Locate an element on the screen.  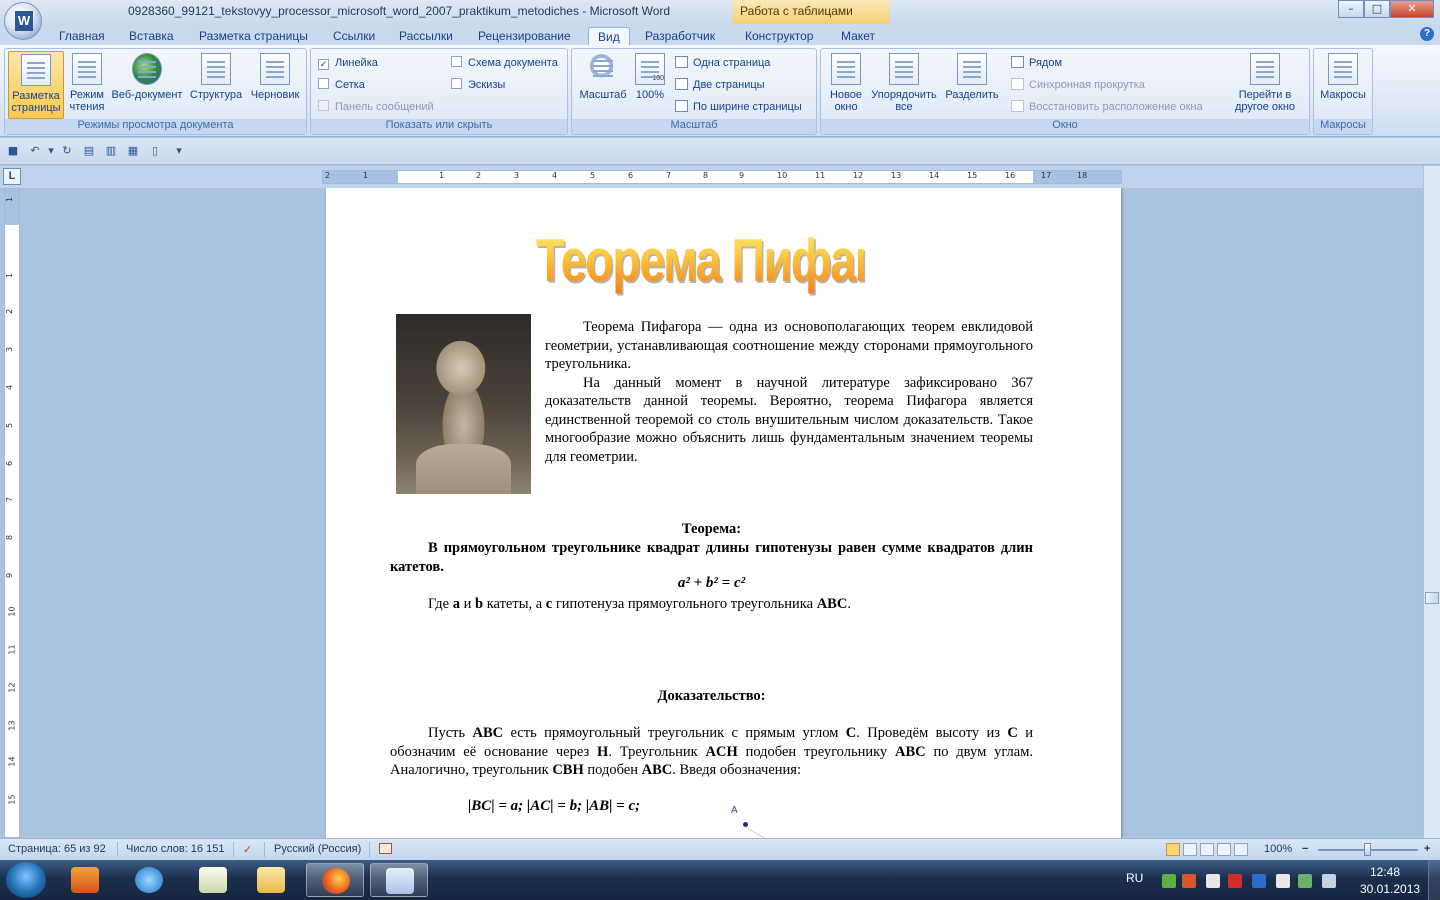
tray-network-status-icon is located at coordinates (1305, 881).